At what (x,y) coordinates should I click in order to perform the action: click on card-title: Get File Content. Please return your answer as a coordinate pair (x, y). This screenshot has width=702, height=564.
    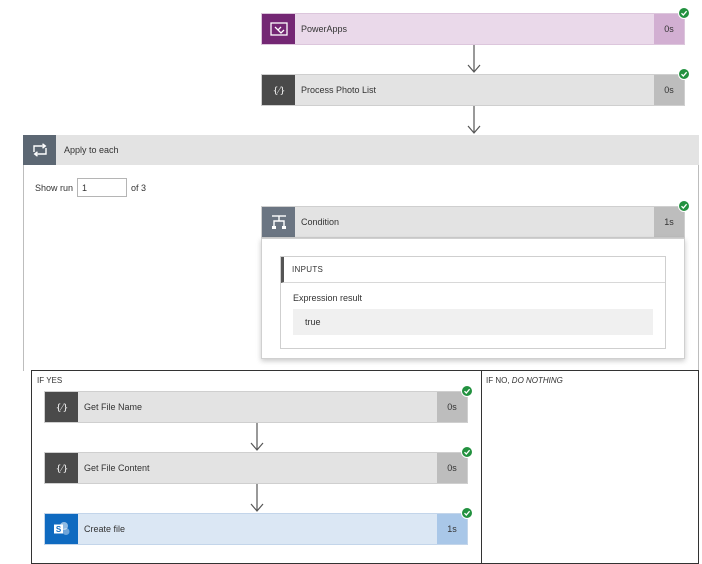
    Looking at the image, I should click on (117, 468).